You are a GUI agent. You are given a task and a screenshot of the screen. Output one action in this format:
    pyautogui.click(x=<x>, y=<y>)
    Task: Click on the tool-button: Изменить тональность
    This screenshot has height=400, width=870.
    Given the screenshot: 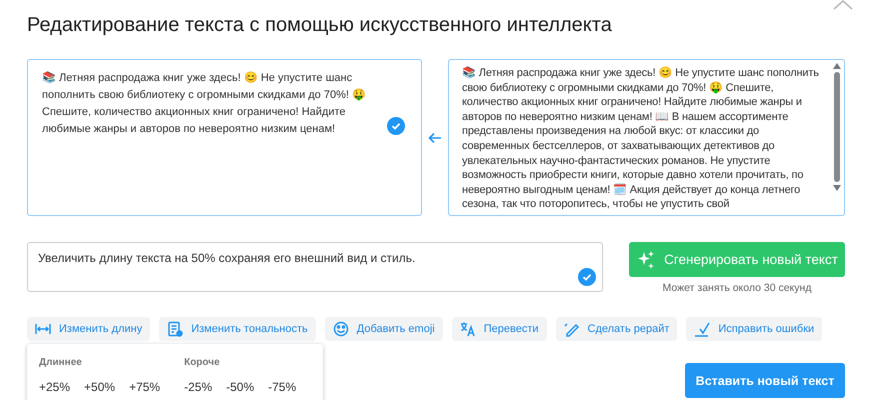 What is the action you would take?
    pyautogui.click(x=237, y=329)
    